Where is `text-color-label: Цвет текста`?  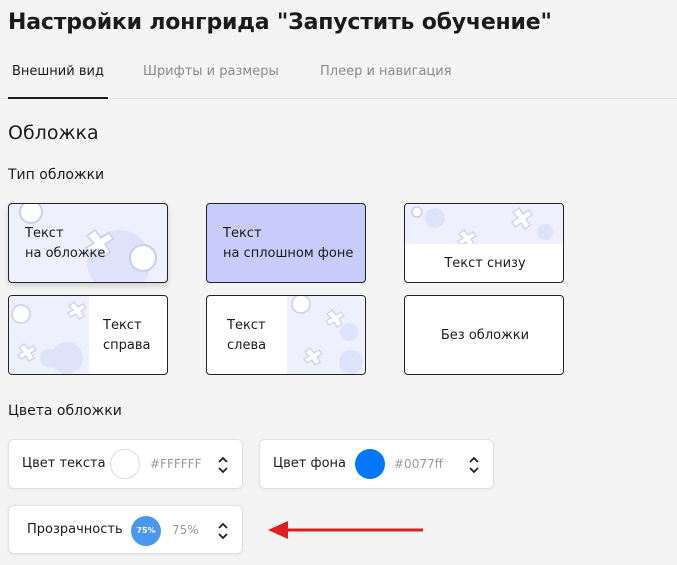 text-color-label: Цвет текста is located at coordinates (64, 463).